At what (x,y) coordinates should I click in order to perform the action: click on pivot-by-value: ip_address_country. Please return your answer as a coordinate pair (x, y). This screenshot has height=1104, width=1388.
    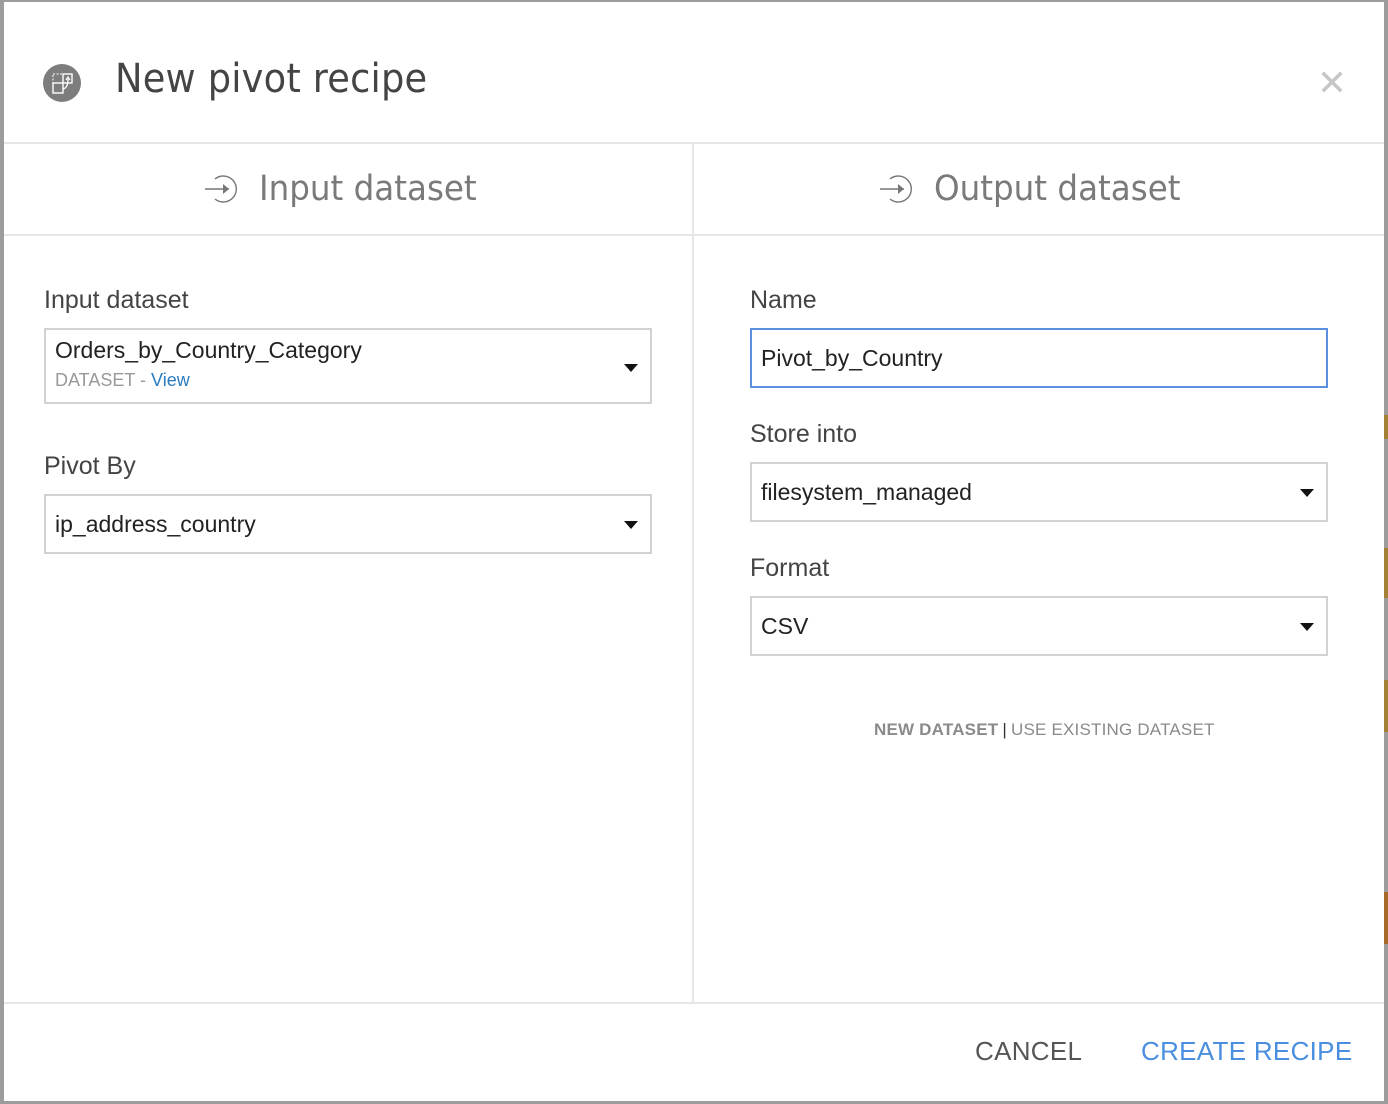
    Looking at the image, I should click on (155, 524).